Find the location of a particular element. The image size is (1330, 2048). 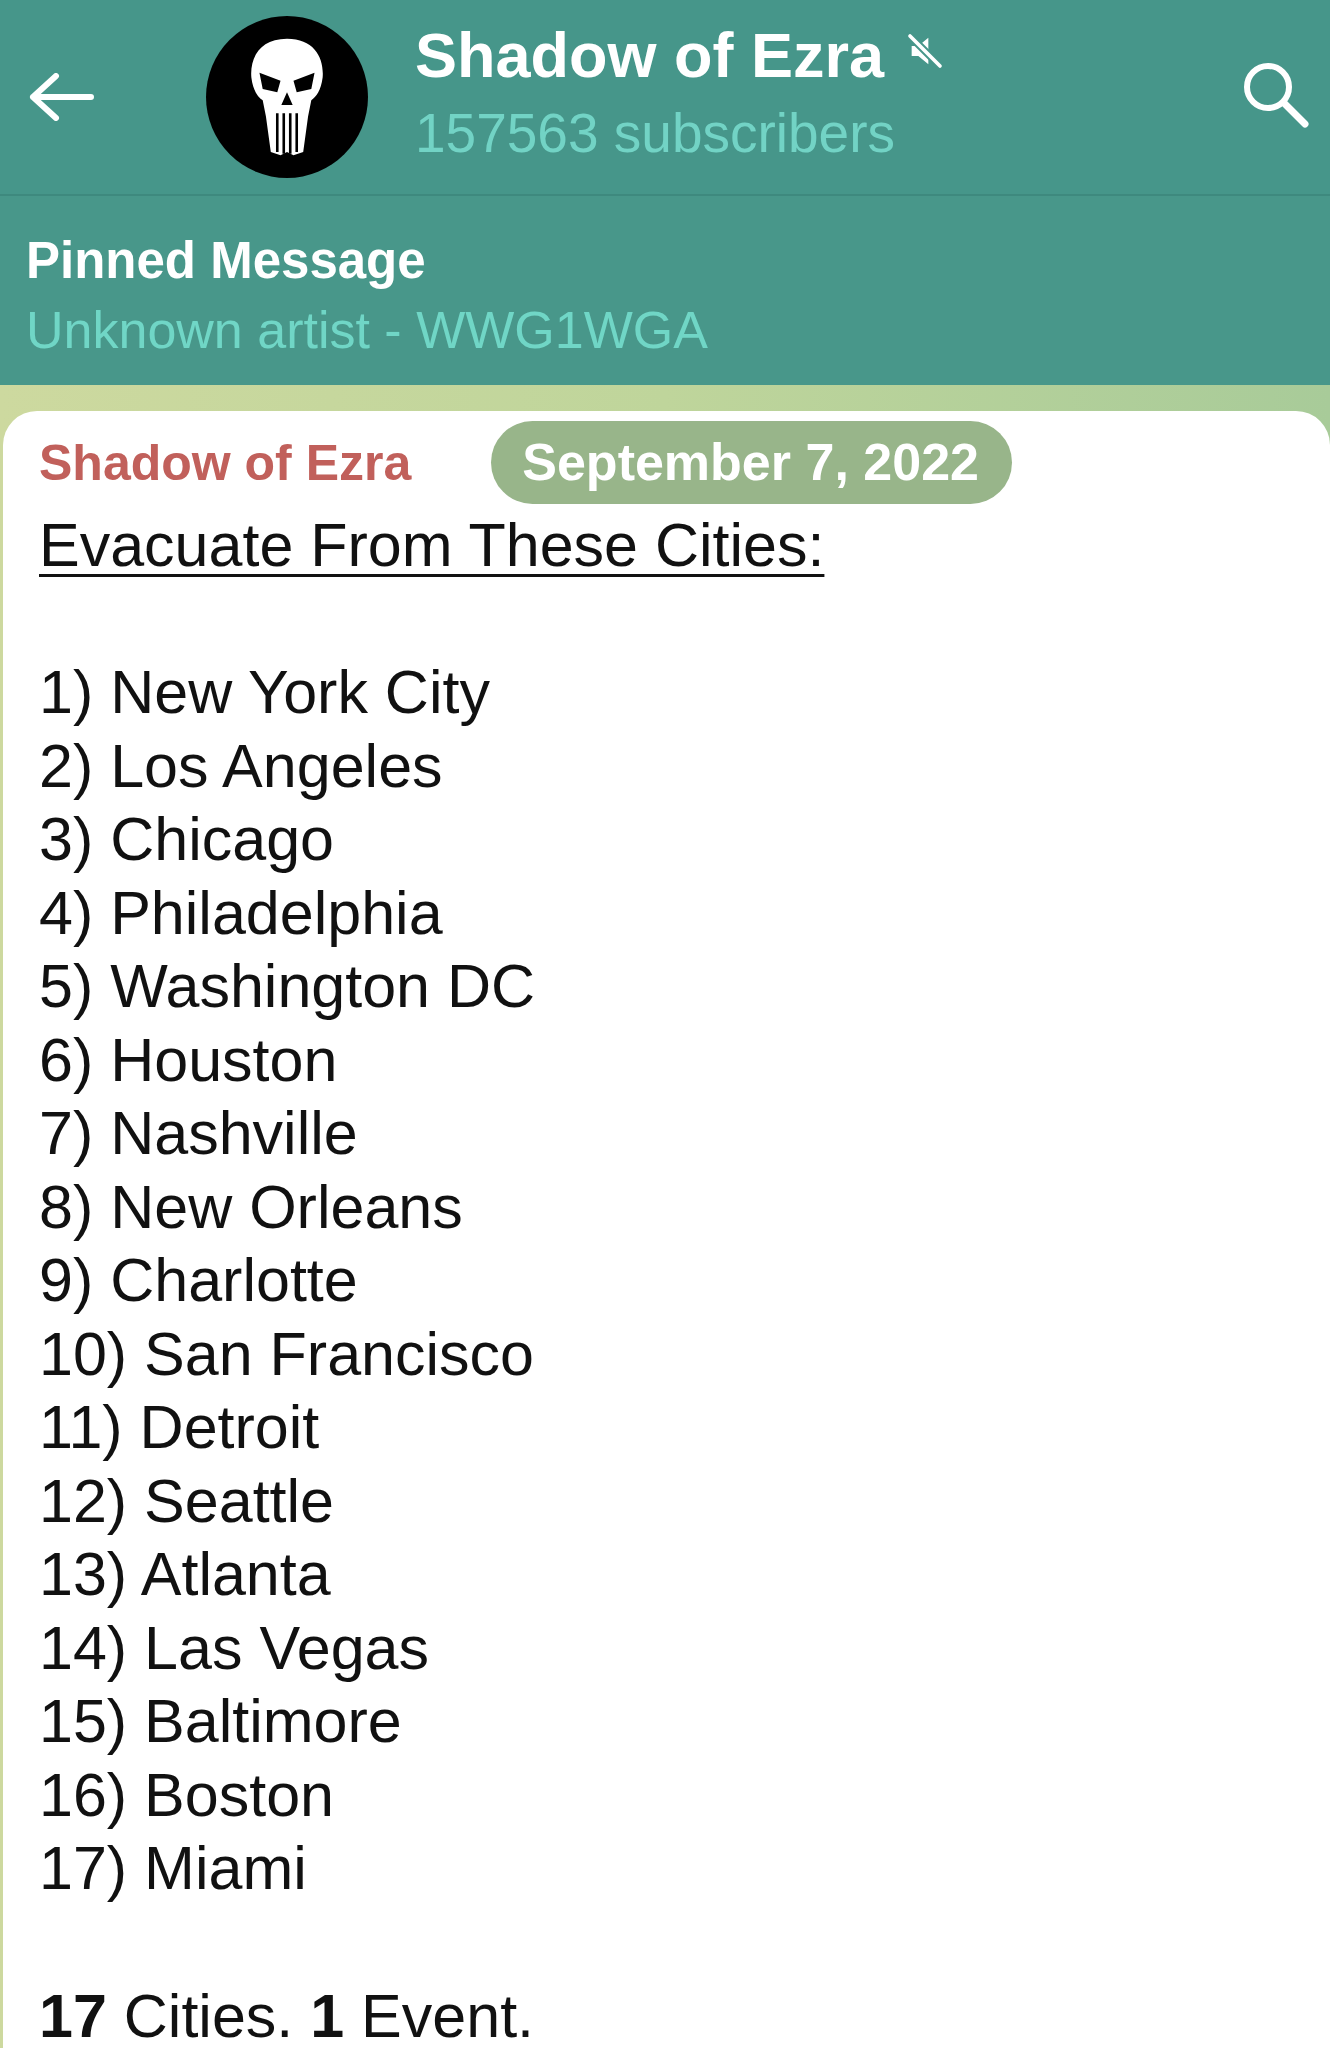

city-list-item: 13) Atlanta is located at coordinates (185, 1574).